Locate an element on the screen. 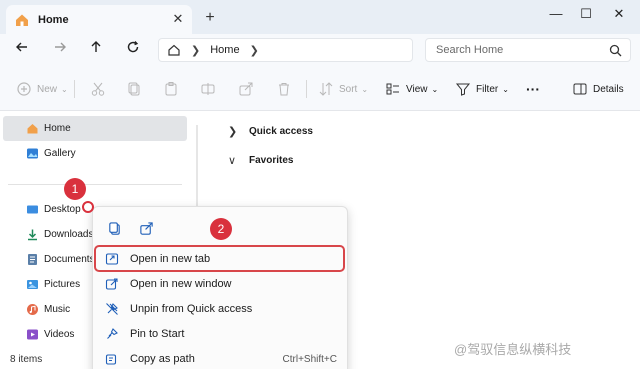 This screenshot has width=640, height=369. highlight-box is located at coordinates (219, 258).